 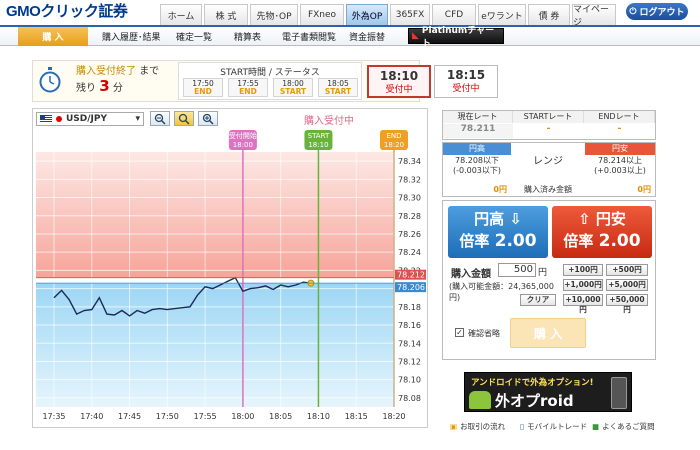 I want to click on x-tick-label: 17:50, so click(x=167, y=416).